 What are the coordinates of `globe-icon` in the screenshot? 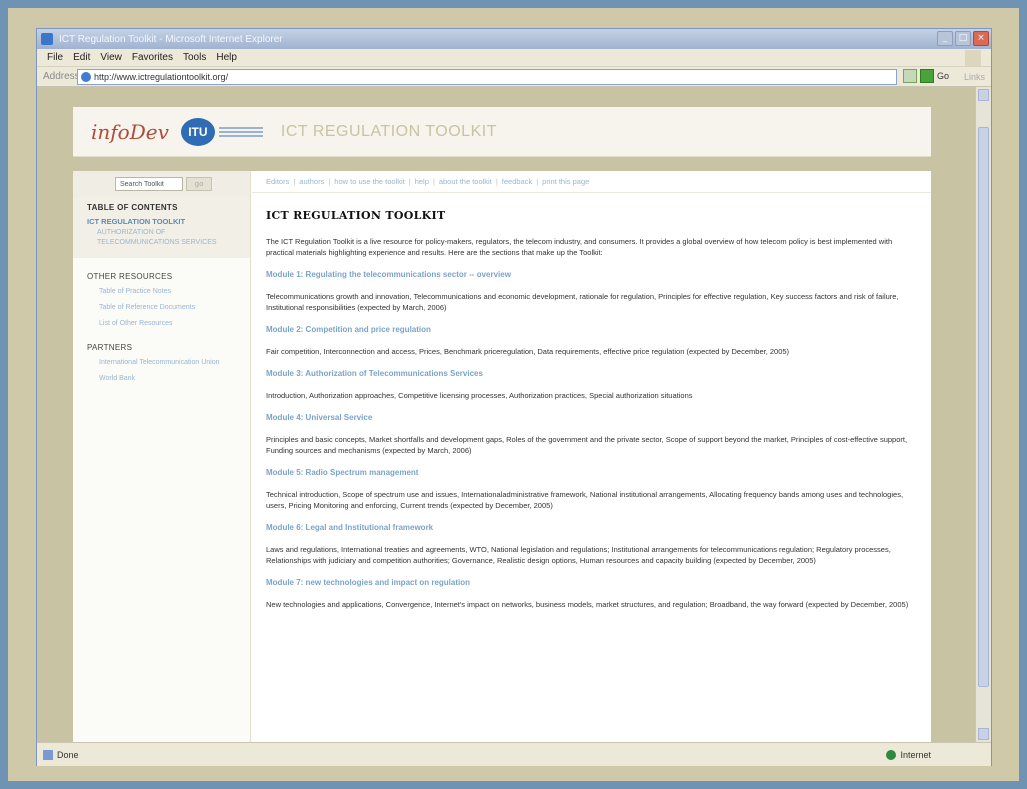 It's located at (891, 754).